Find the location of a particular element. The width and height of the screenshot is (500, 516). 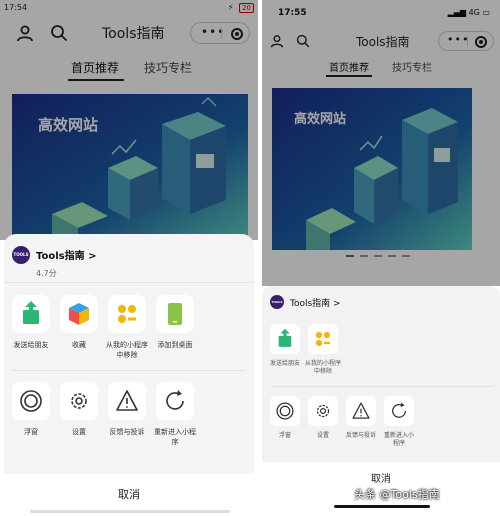

favorite-button is located at coordinates (79, 314).